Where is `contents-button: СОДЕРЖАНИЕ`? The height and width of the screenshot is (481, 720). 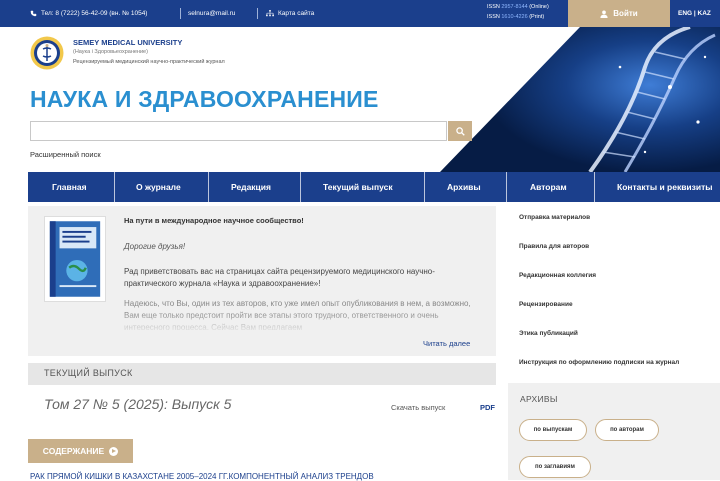
contents-button: СОДЕРЖАНИЕ is located at coordinates (80, 451).